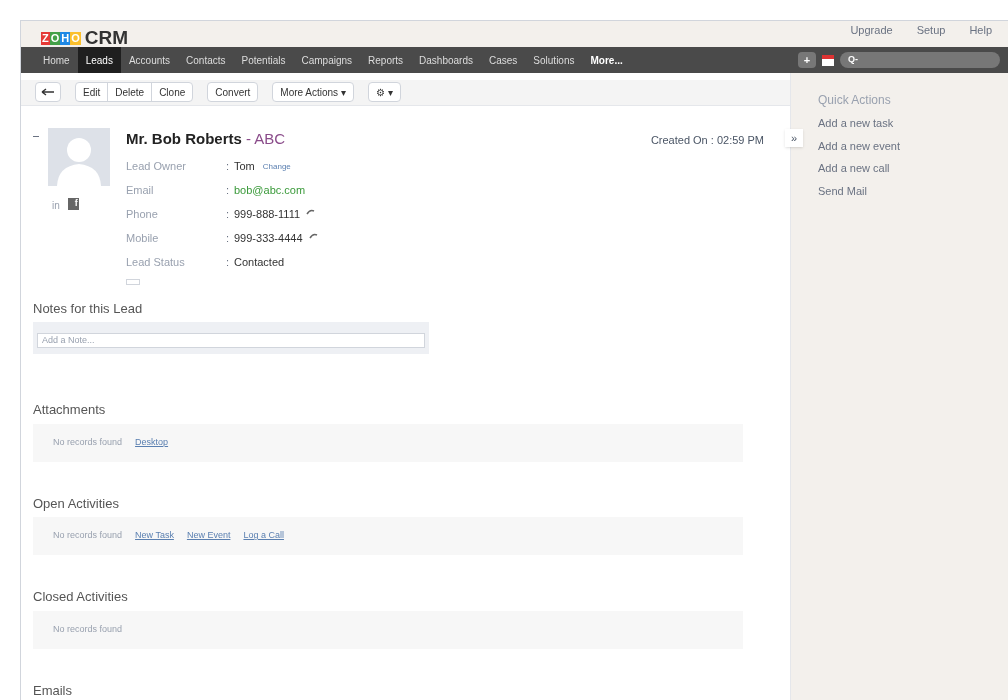  What do you see at coordinates (931, 30) in the screenshot?
I see `top-link: Setup` at bounding box center [931, 30].